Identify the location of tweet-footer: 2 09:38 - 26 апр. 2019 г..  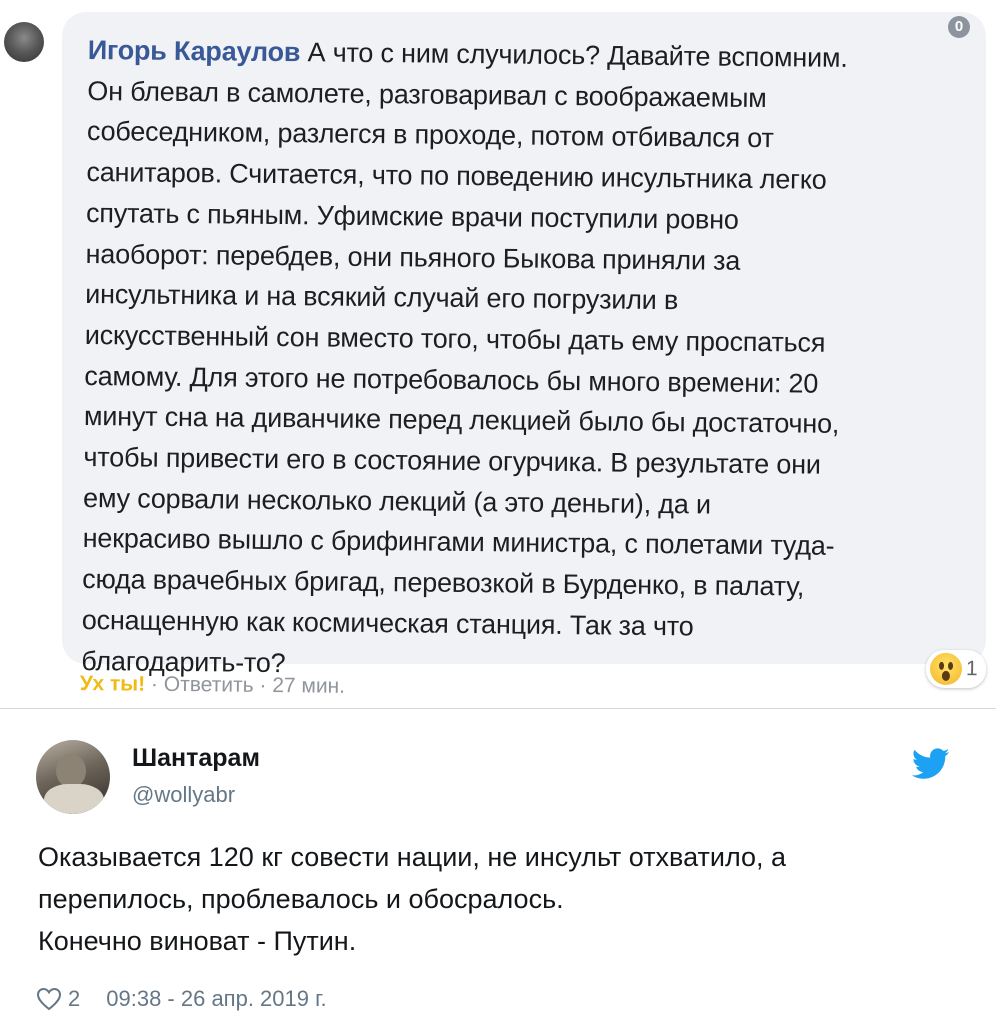
(181, 999).